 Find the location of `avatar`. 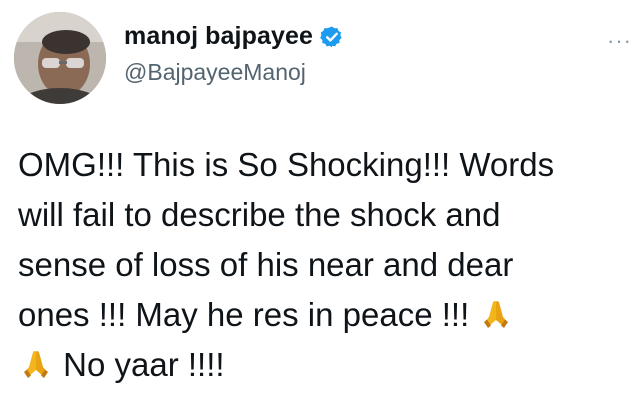

avatar is located at coordinates (60, 58).